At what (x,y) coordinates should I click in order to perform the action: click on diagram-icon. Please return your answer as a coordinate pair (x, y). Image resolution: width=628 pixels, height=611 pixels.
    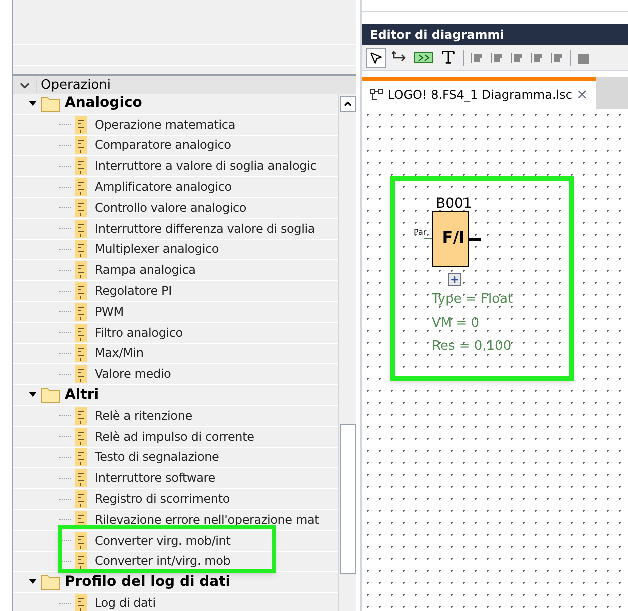
    Looking at the image, I should click on (377, 95).